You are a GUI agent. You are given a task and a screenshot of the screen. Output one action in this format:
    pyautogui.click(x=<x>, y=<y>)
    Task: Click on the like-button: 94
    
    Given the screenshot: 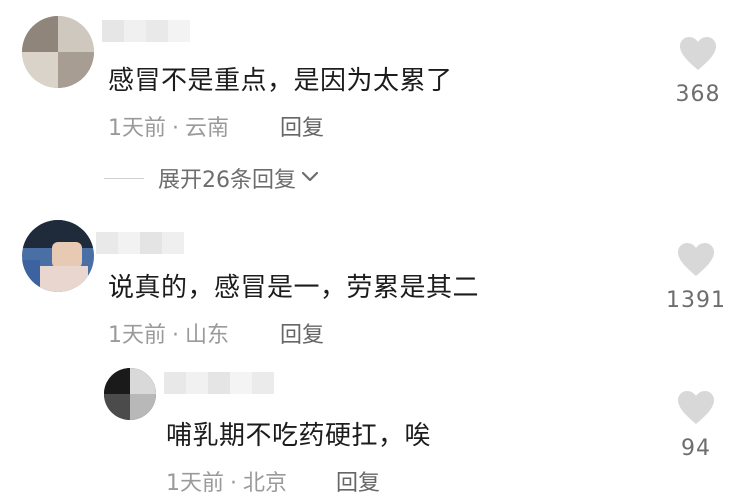 What is the action you would take?
    pyautogui.click(x=696, y=425)
    